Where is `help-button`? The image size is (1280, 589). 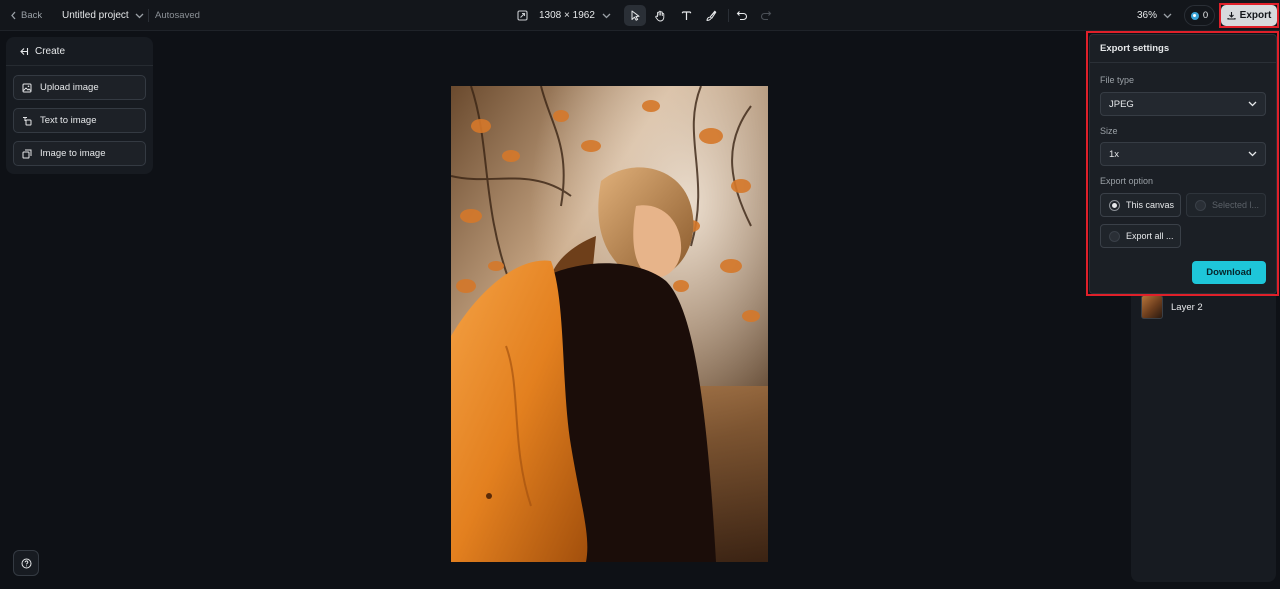
help-button is located at coordinates (26, 563).